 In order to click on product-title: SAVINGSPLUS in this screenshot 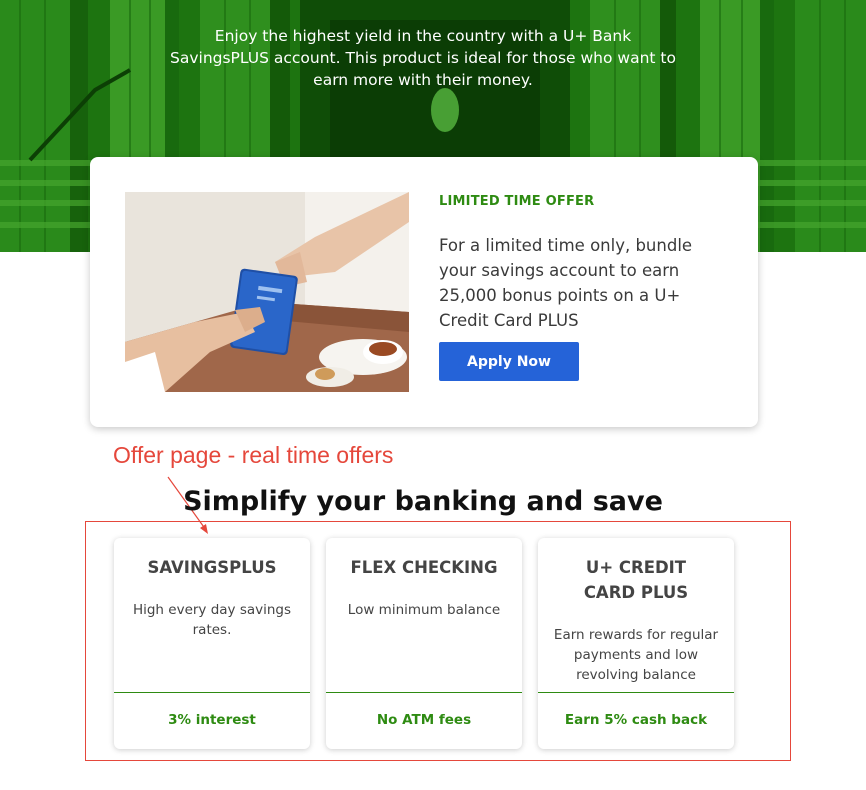, I will do `click(212, 567)`.